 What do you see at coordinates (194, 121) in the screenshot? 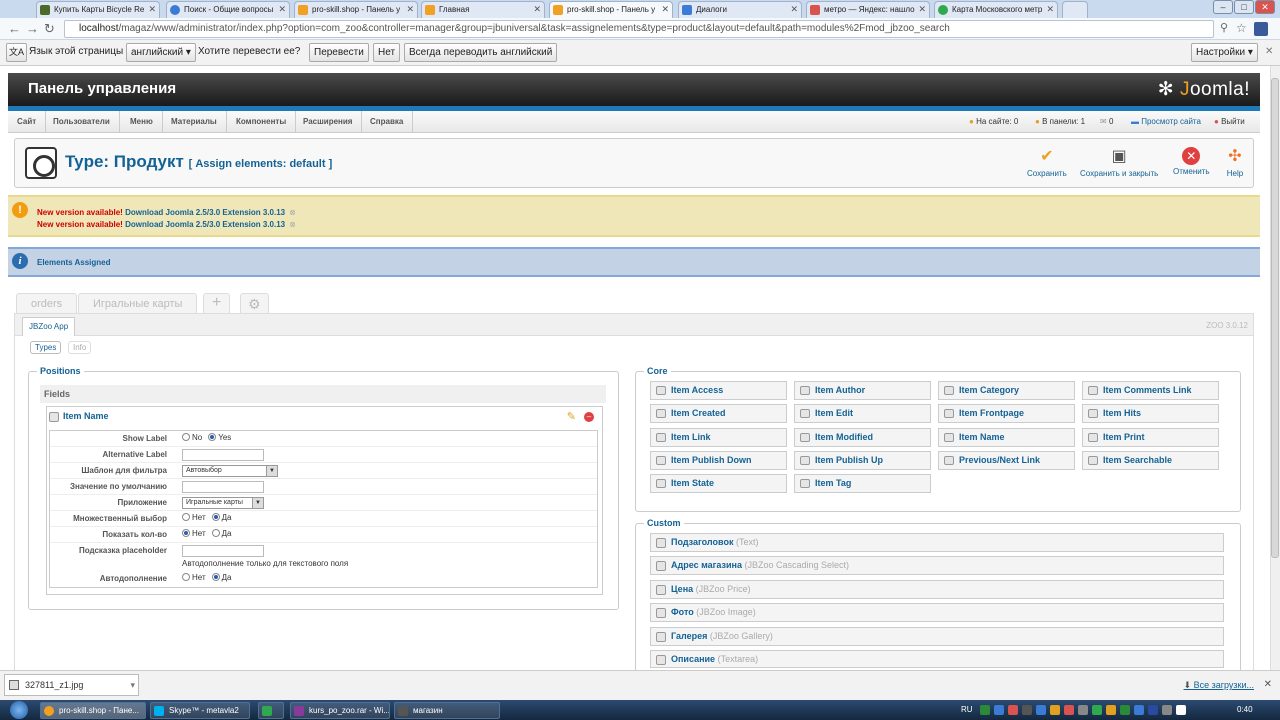
I see `menu-item-content: Материалы` at bounding box center [194, 121].